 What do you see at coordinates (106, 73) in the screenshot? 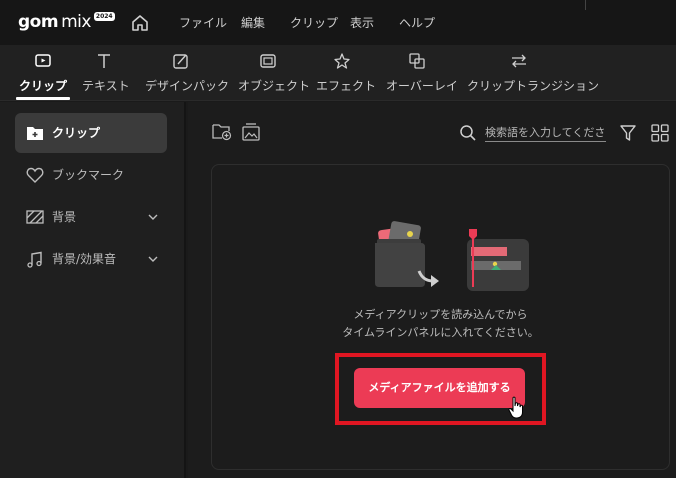
I see `tab-text: テキスト` at bounding box center [106, 73].